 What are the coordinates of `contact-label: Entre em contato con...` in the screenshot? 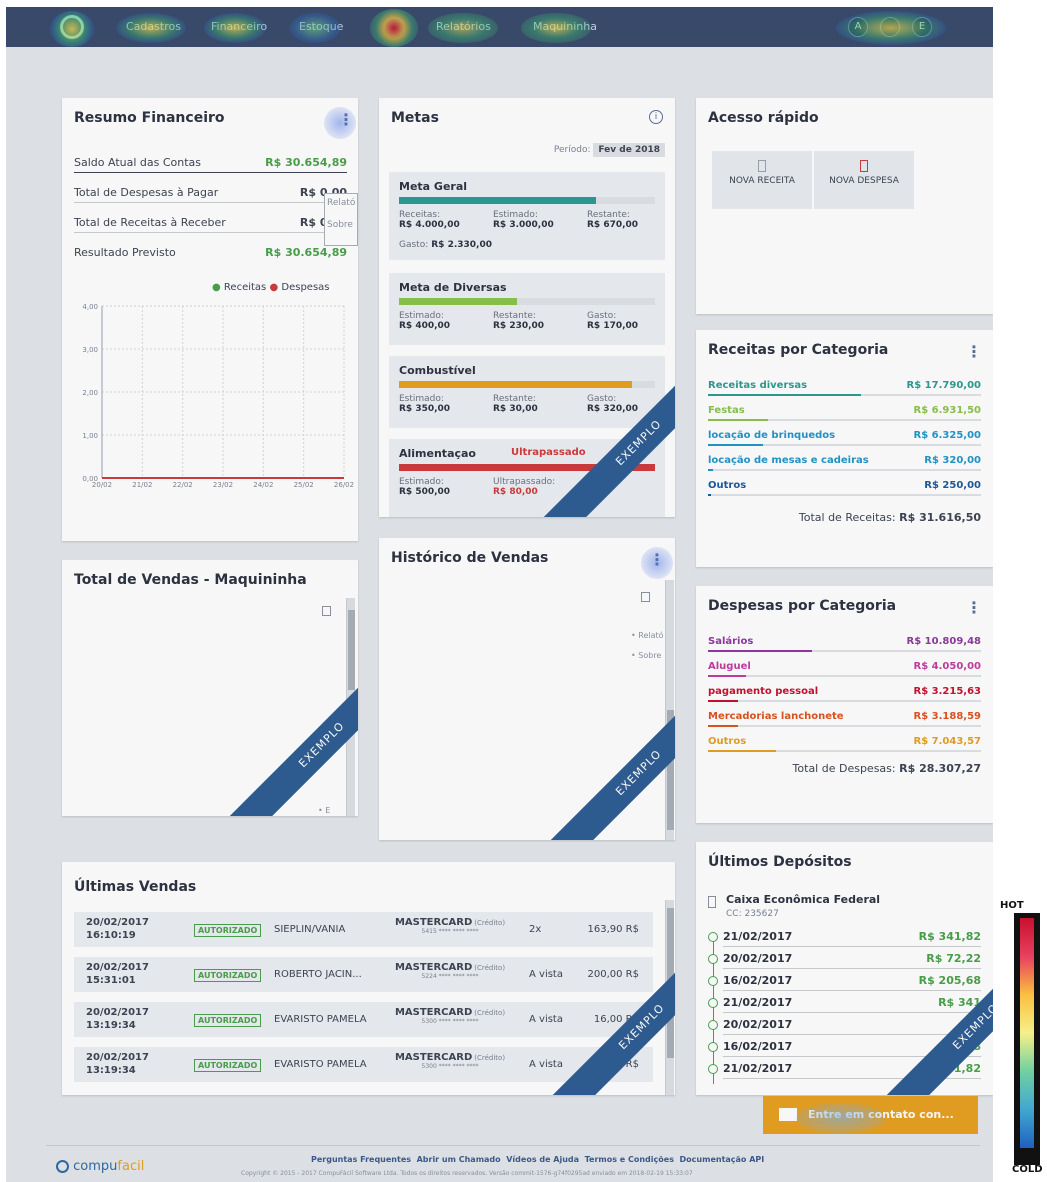 It's located at (881, 1114).